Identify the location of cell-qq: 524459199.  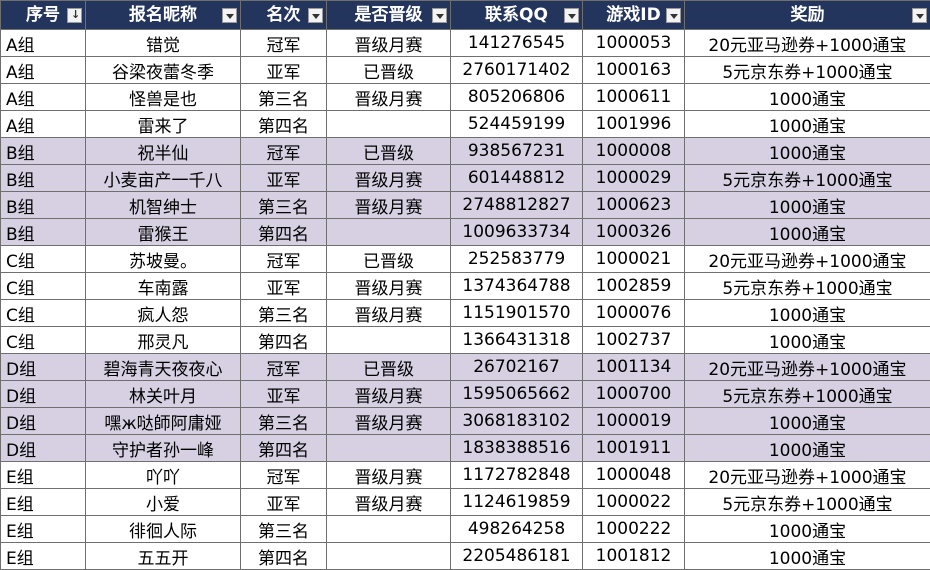
(517, 124).